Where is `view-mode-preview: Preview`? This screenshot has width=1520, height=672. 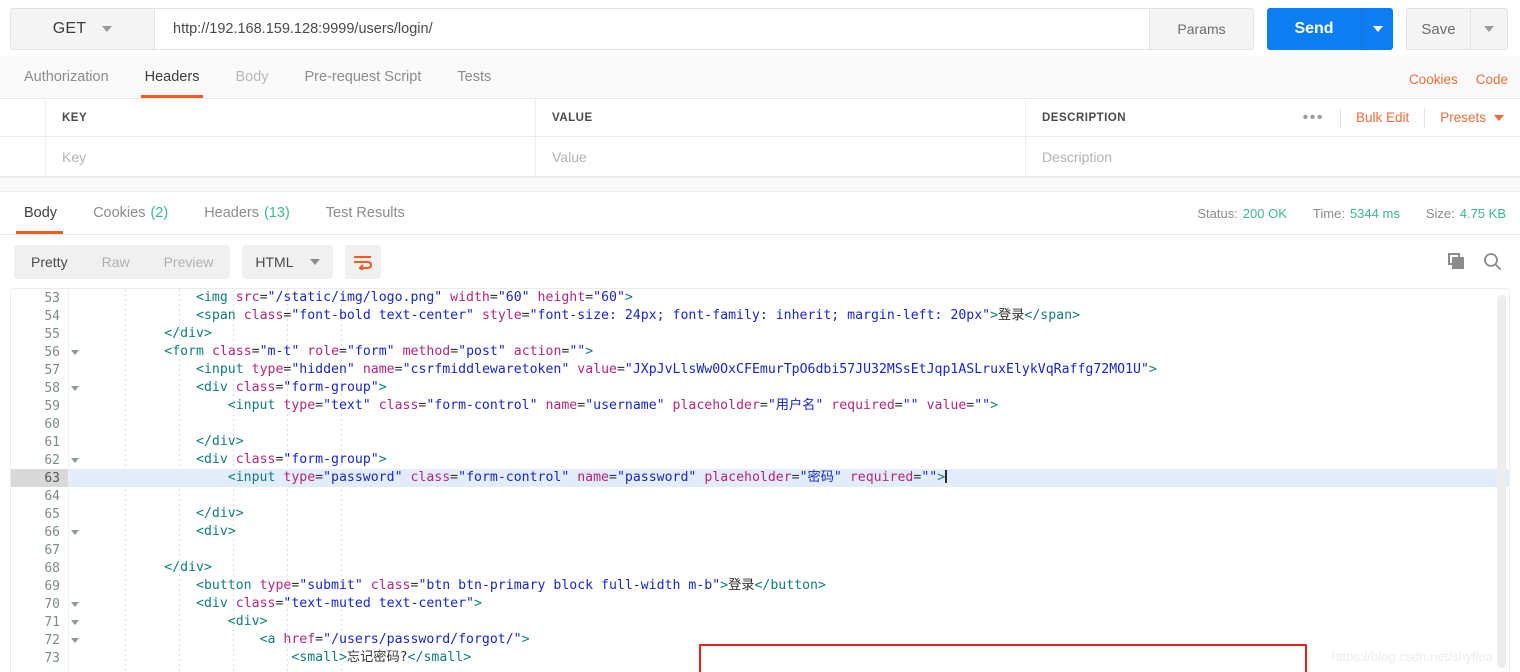 view-mode-preview: Preview is located at coordinates (189, 262).